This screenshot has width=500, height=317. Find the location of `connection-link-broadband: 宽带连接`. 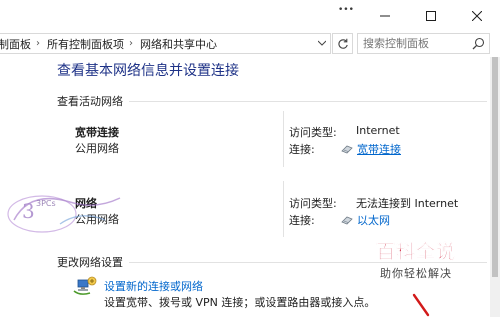

connection-link-broadband: 宽带连接 is located at coordinates (371, 149).